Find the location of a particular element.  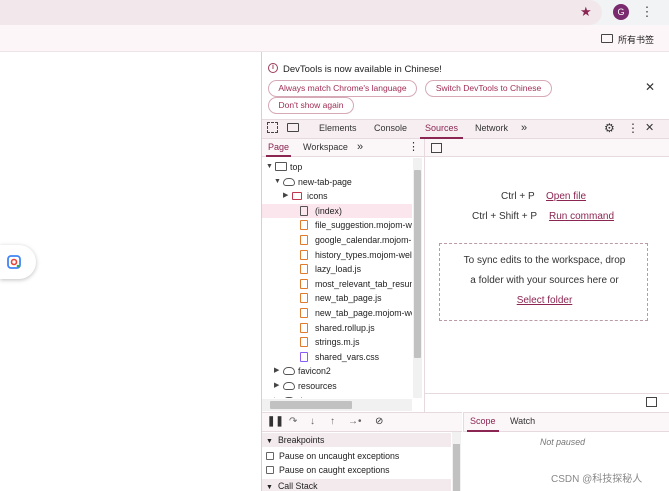

tree-item: strings.m.js is located at coordinates (337, 342).